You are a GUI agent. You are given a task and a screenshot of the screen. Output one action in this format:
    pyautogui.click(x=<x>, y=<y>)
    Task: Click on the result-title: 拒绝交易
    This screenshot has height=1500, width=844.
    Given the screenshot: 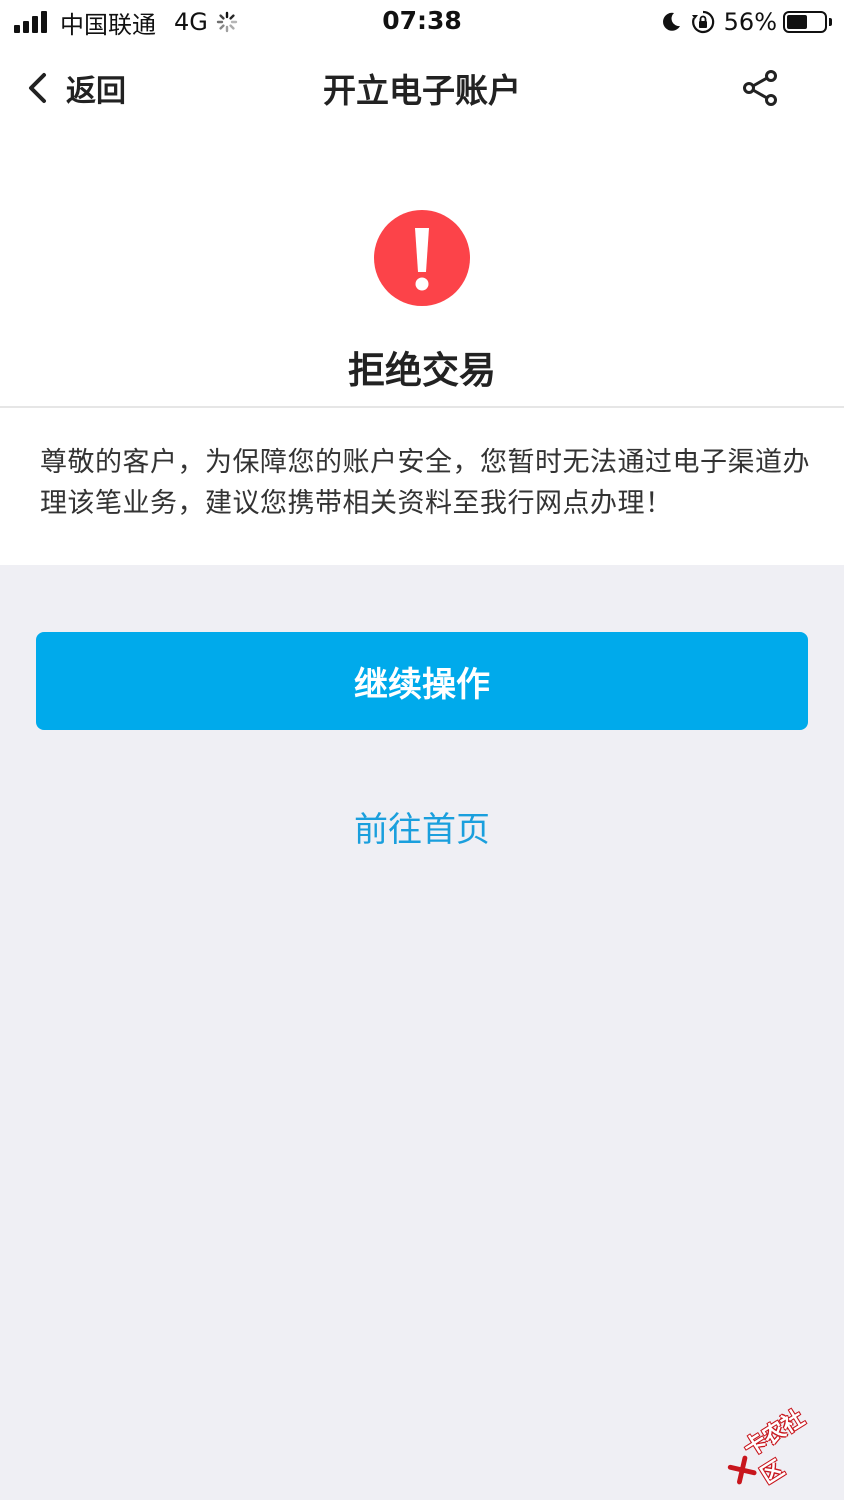 What is the action you would take?
    pyautogui.click(x=422, y=370)
    